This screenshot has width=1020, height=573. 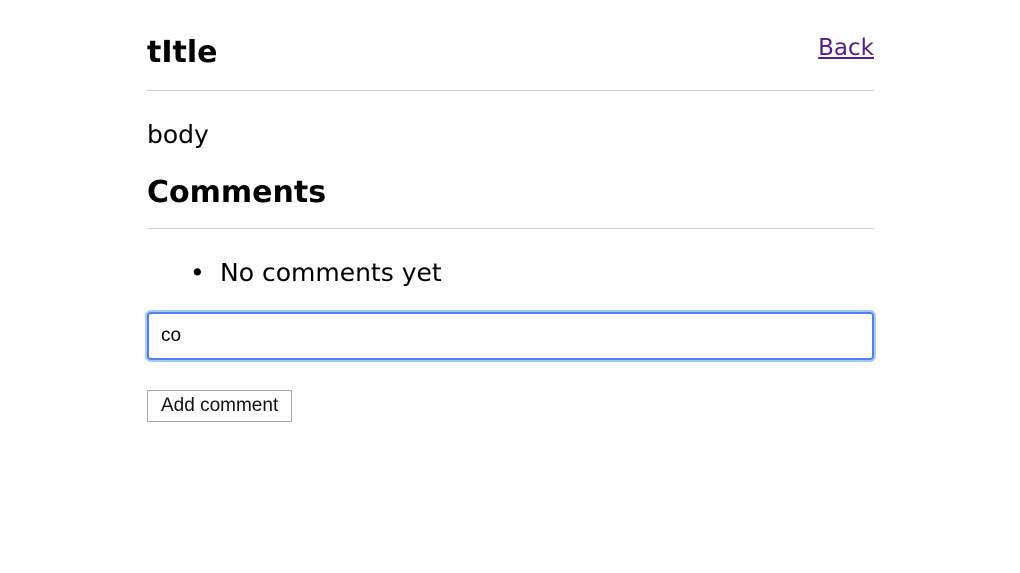 What do you see at coordinates (182, 52) in the screenshot?
I see `post-title: tItle` at bounding box center [182, 52].